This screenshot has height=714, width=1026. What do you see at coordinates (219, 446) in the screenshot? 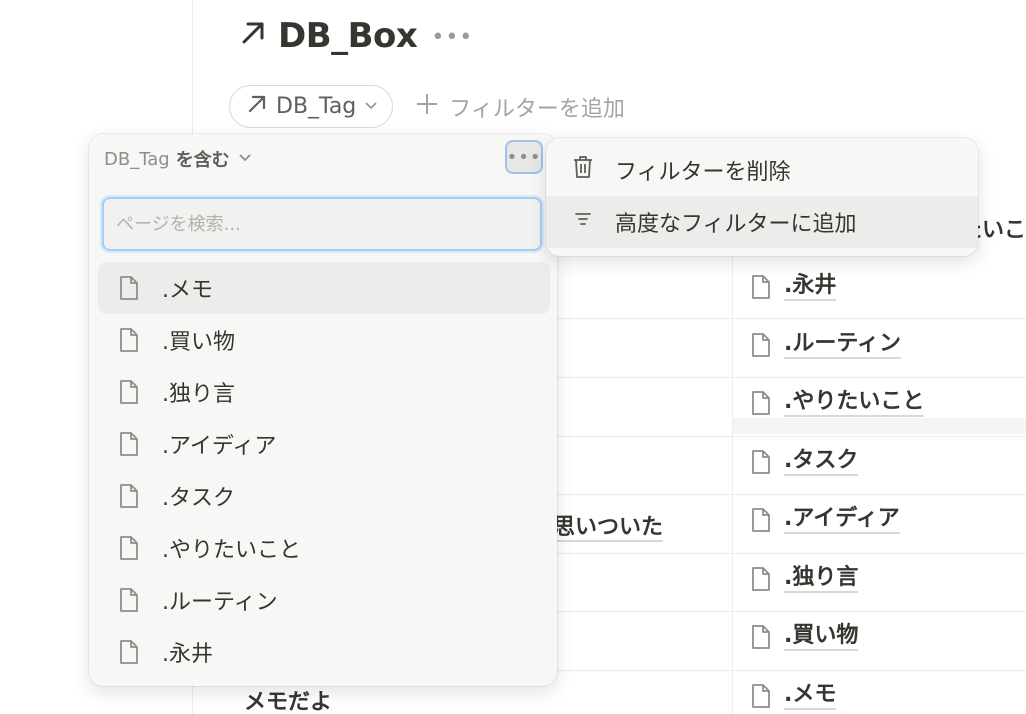
I see `page-option-label: .アイディア` at bounding box center [219, 446].